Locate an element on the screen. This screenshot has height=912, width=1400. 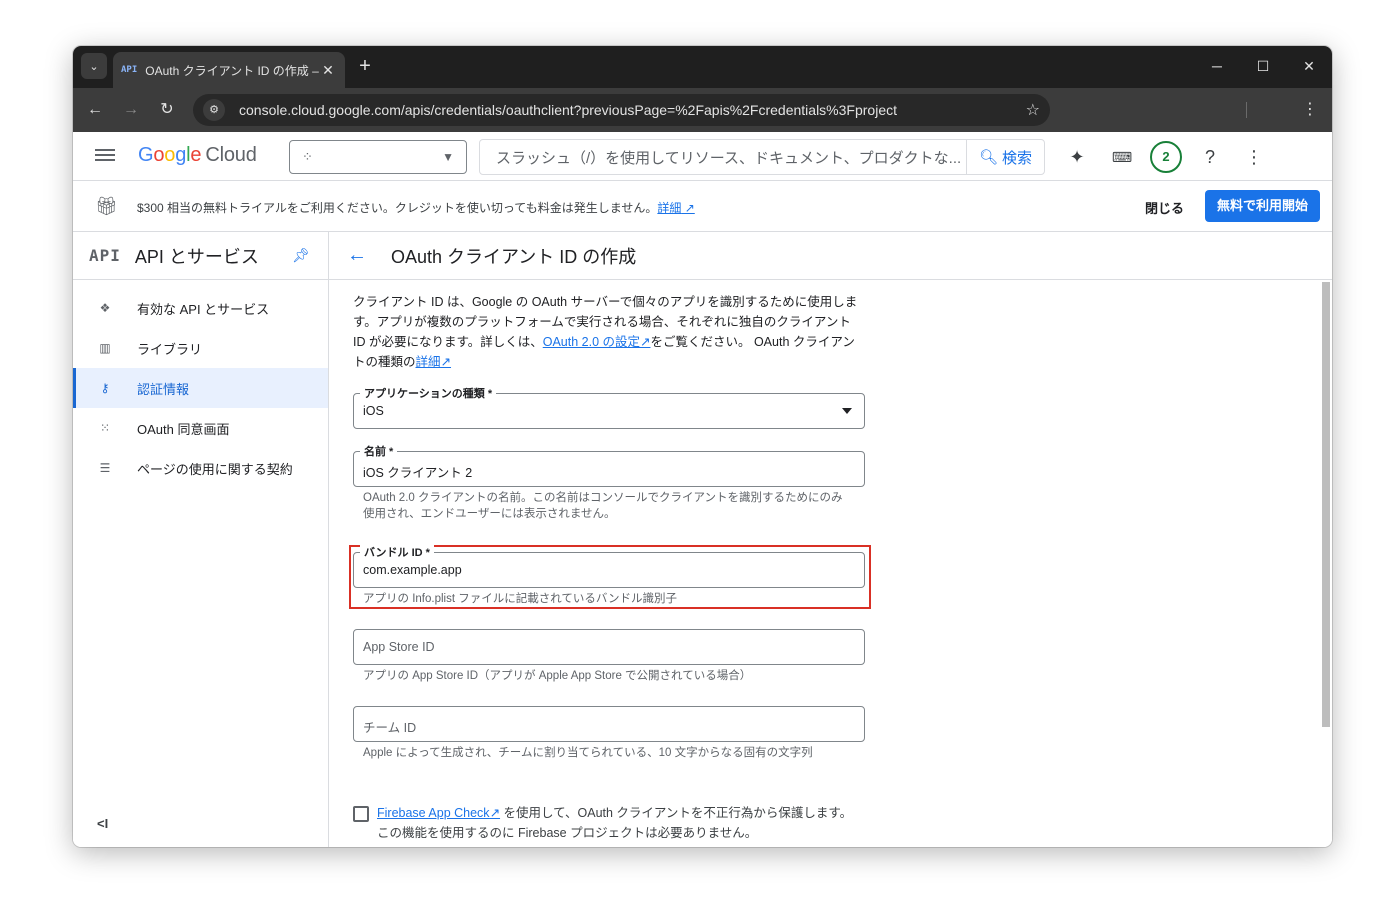
oauth-settings-link: OAuth 2.0 の設定 is located at coordinates (591, 342).